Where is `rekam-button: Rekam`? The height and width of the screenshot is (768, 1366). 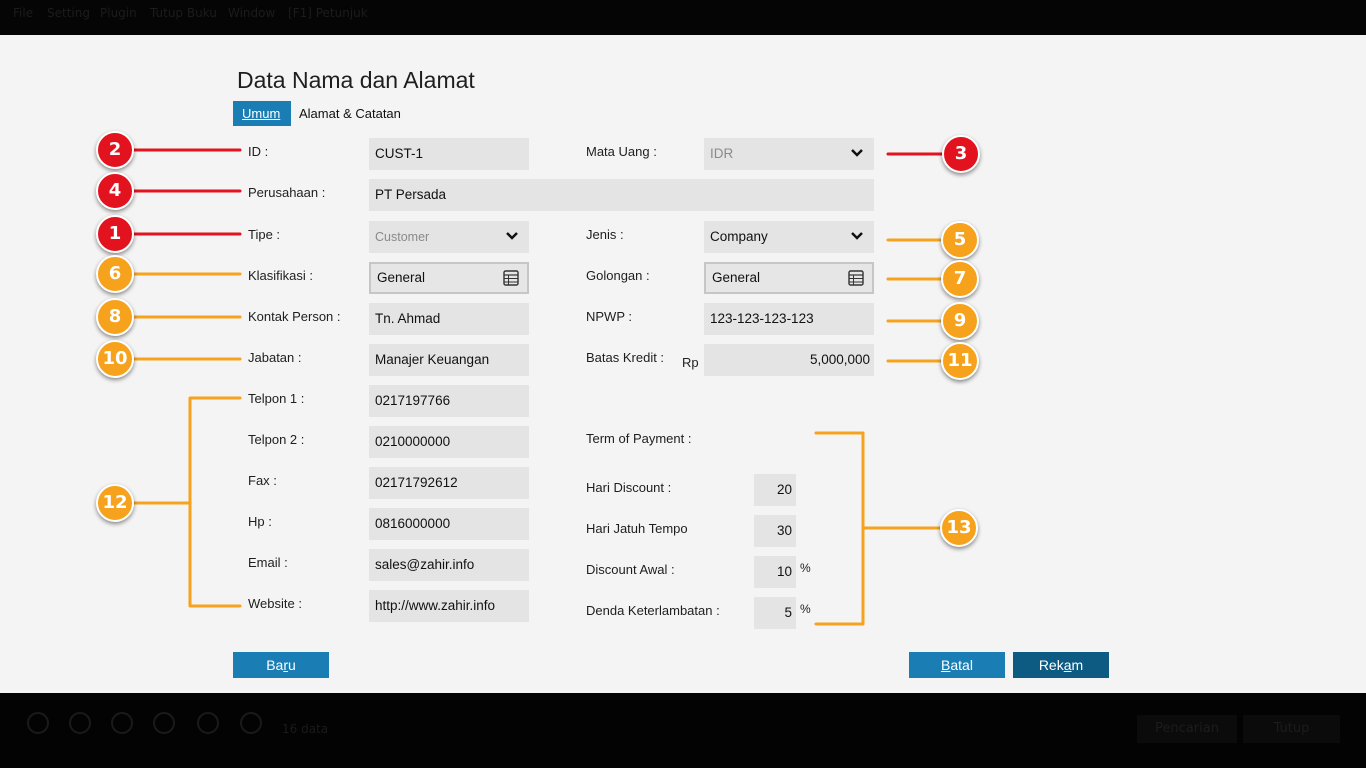
rekam-button: Rekam is located at coordinates (1061, 665).